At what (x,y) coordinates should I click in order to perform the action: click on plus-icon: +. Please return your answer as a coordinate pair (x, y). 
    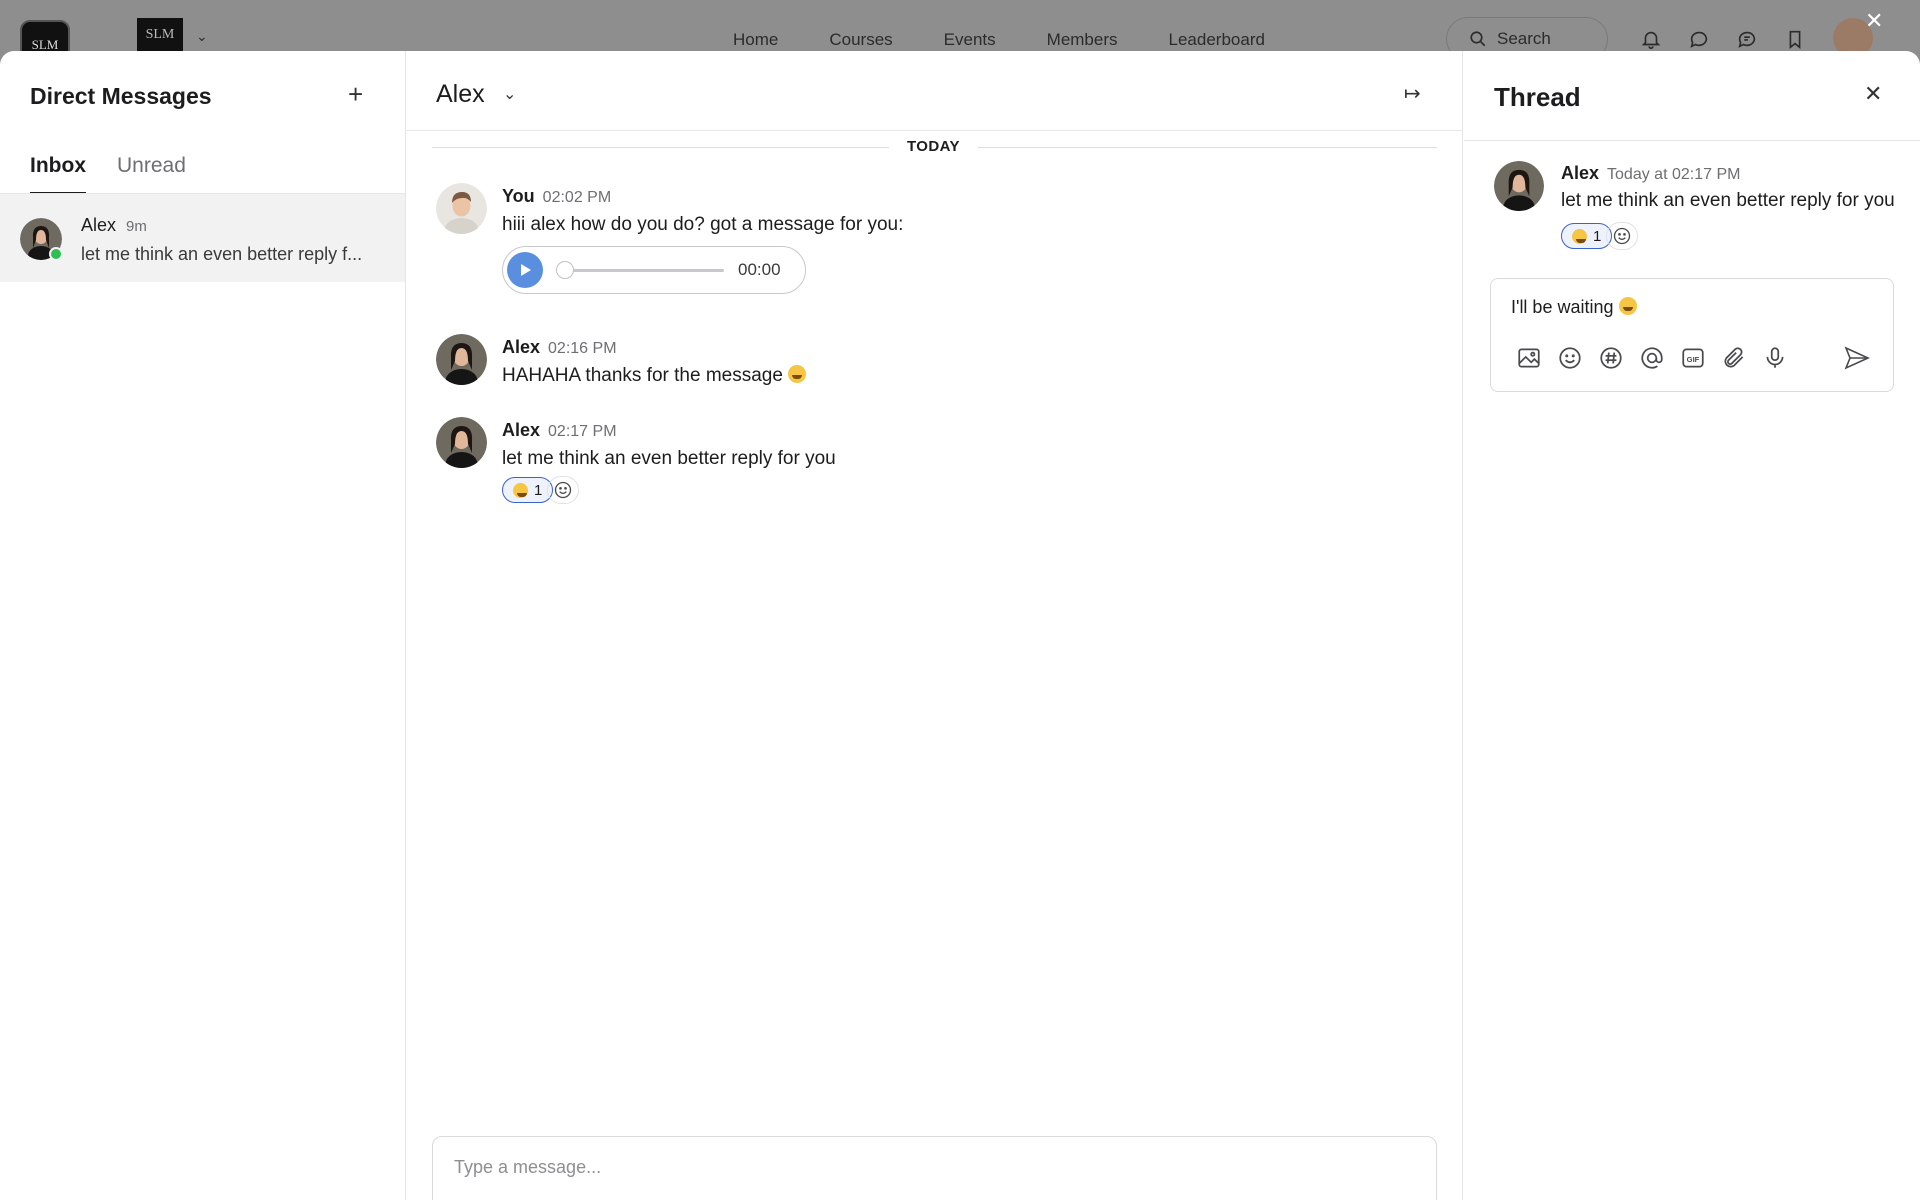
    Looking at the image, I should click on (355, 94).